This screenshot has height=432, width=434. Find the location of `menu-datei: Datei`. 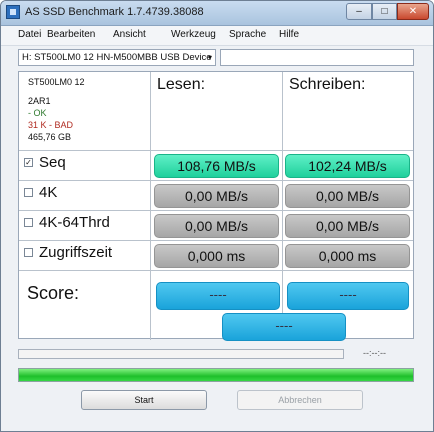

menu-datei: Datei is located at coordinates (29, 34).